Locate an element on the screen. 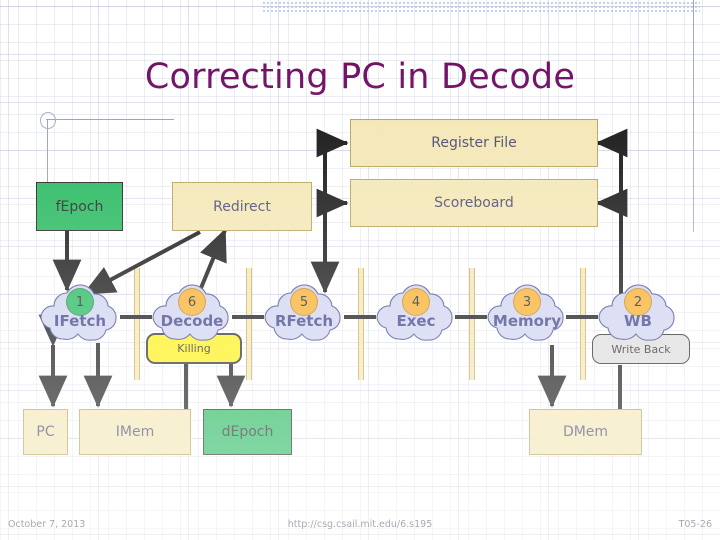 This screenshot has height=540, width=720. box-depoch: dEpoch is located at coordinates (247, 432).